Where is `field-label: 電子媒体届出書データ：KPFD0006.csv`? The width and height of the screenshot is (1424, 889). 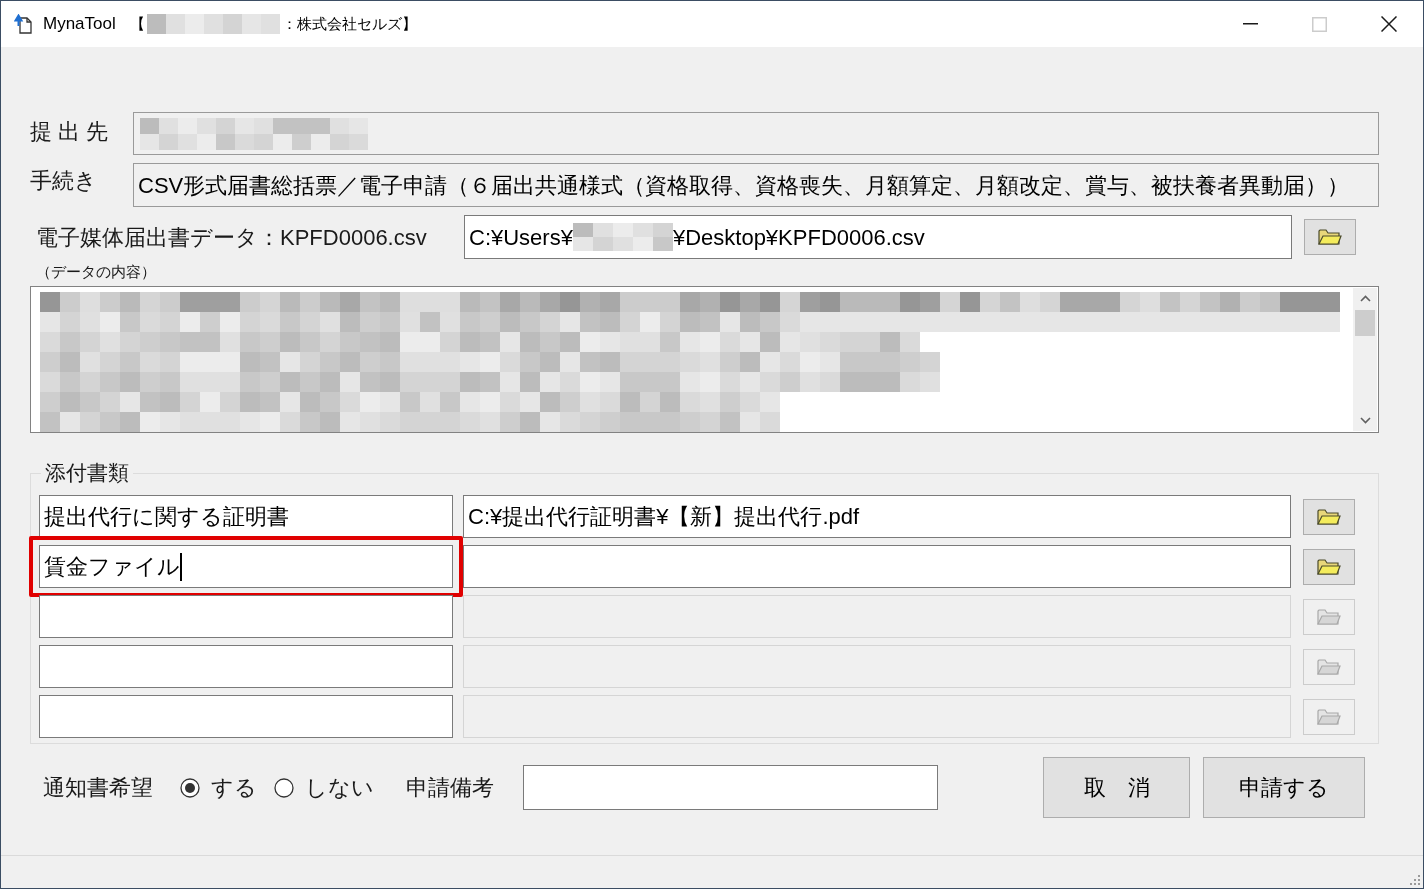
field-label: 電子媒体届出書データ：KPFD0006.csv is located at coordinates (231, 237).